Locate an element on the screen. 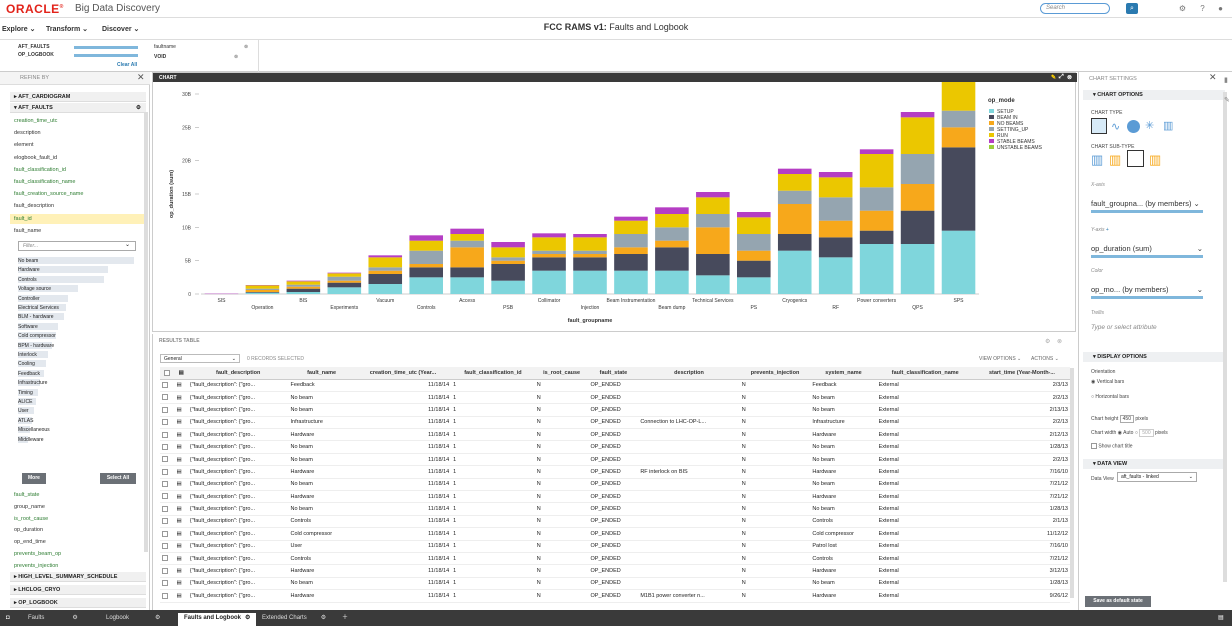  refine-attribute: is_root_cause is located at coordinates (31, 519).